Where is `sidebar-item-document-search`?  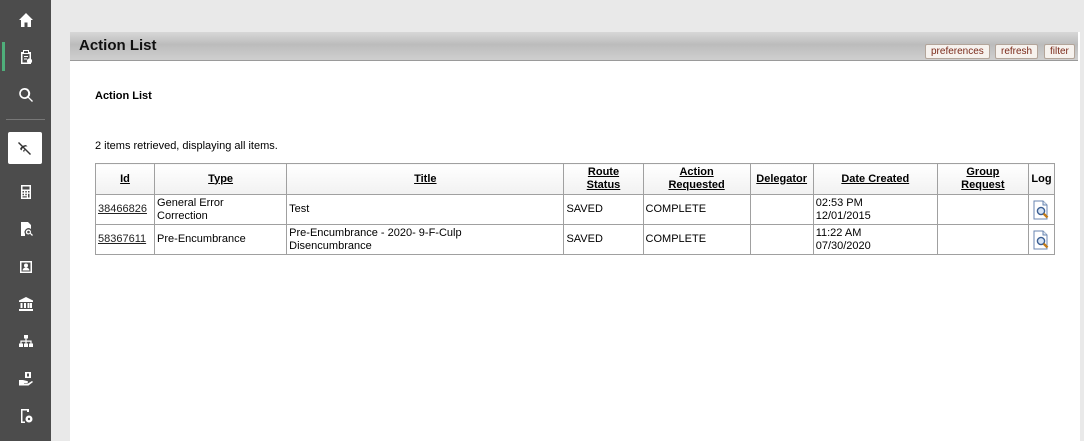
sidebar-item-document-search is located at coordinates (25, 228).